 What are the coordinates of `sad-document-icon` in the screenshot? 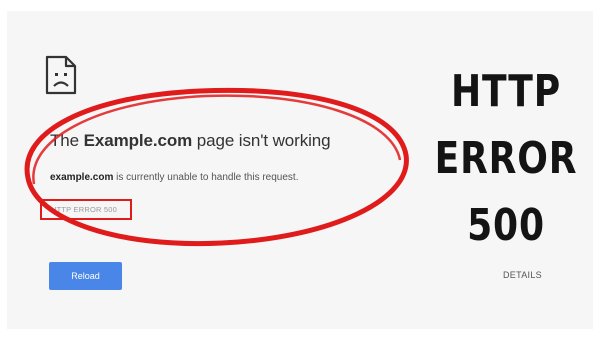 It's located at (61, 75).